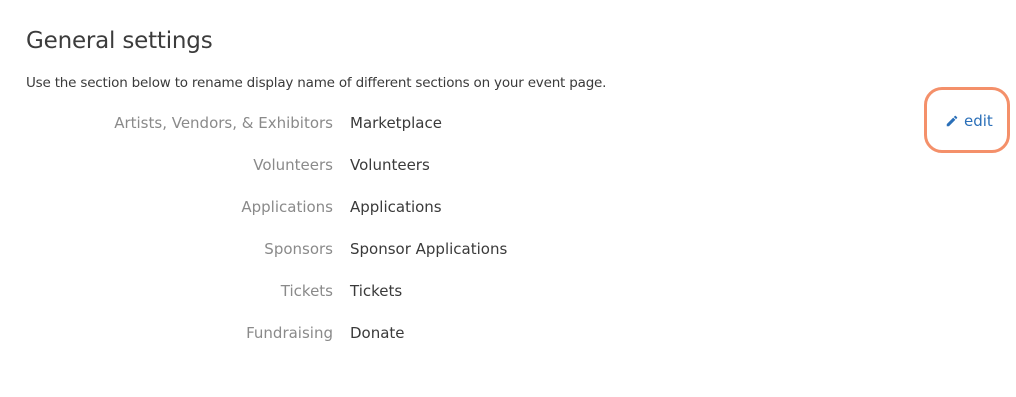  Describe the element at coordinates (298, 249) in the screenshot. I see `section-label: Sponsors` at that location.